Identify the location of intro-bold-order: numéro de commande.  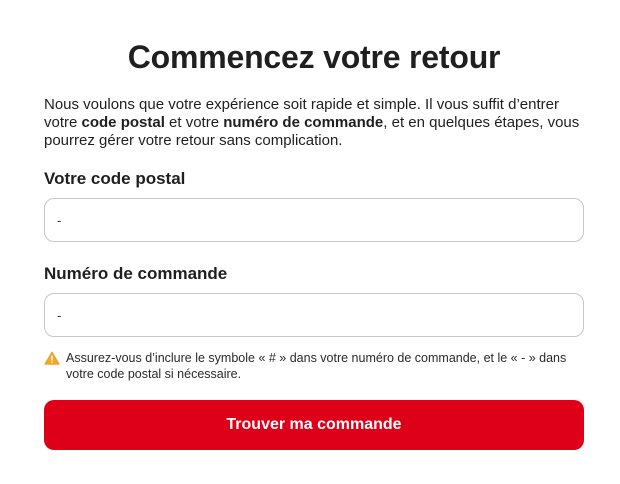
(303, 122).